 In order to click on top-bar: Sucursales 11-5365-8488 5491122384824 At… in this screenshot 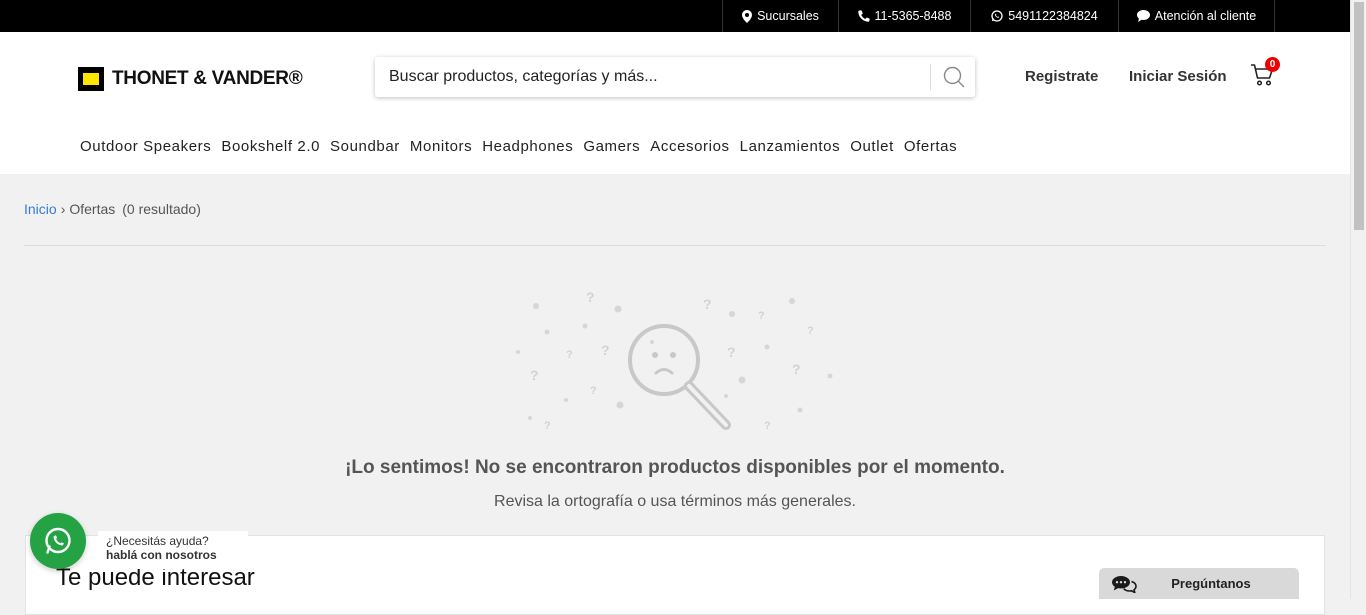, I will do `click(675, 16)`.